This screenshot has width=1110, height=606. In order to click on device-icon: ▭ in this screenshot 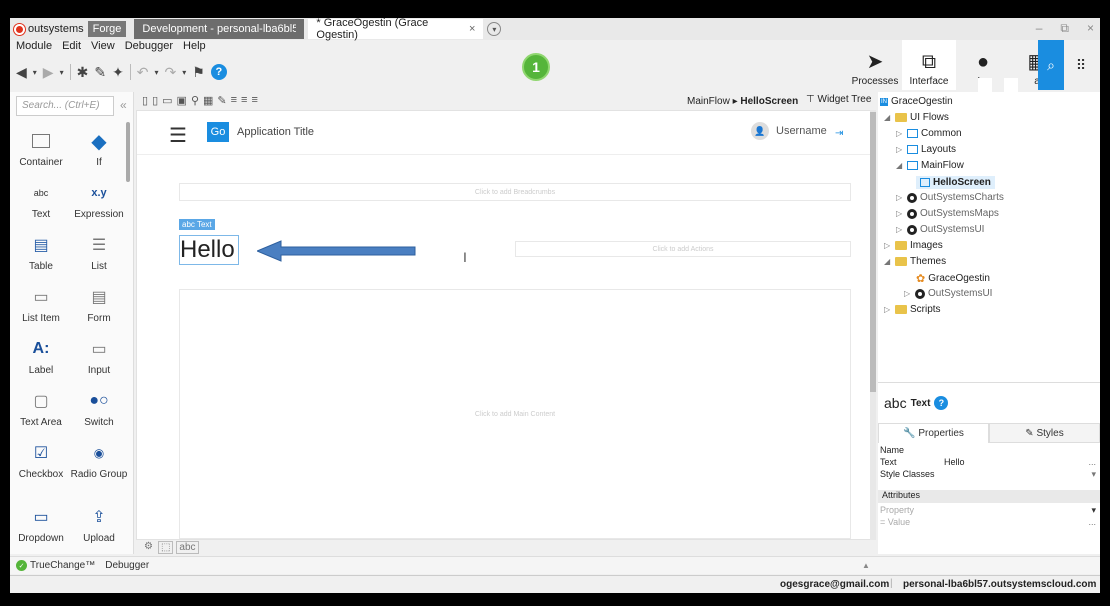, I will do `click(167, 102)`.